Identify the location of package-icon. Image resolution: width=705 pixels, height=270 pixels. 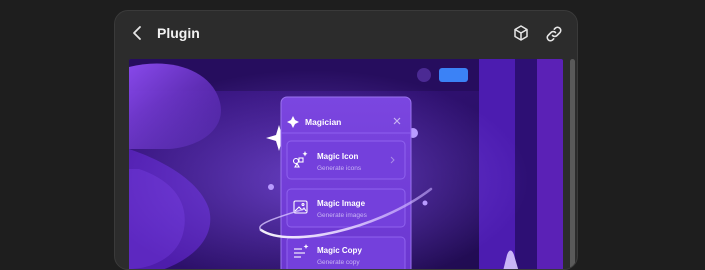
(521, 34).